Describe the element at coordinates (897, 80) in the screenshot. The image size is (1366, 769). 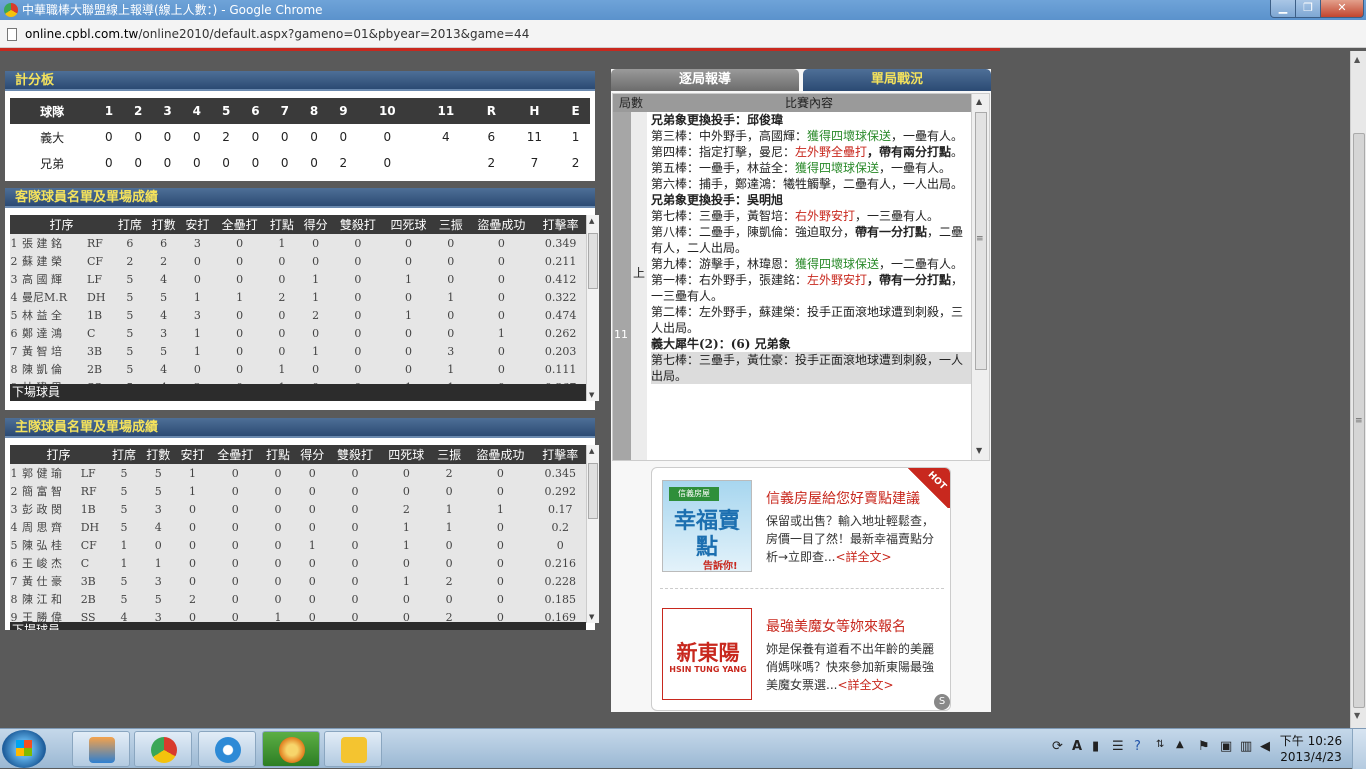
I see `tab-inning-summary: 單局戰況` at that location.